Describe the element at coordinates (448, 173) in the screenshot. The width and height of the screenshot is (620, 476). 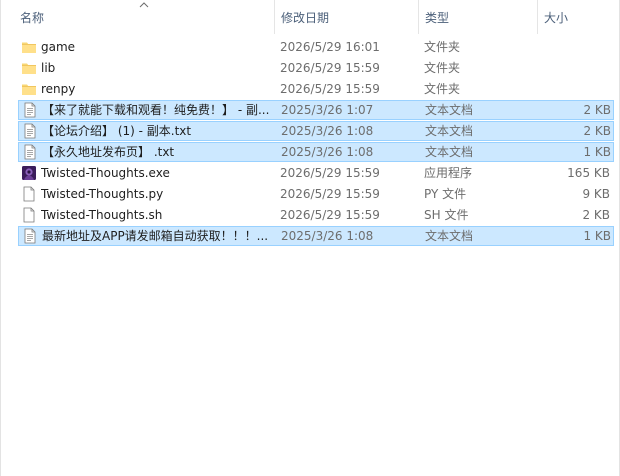
I see `file-type: 应用程序` at that location.